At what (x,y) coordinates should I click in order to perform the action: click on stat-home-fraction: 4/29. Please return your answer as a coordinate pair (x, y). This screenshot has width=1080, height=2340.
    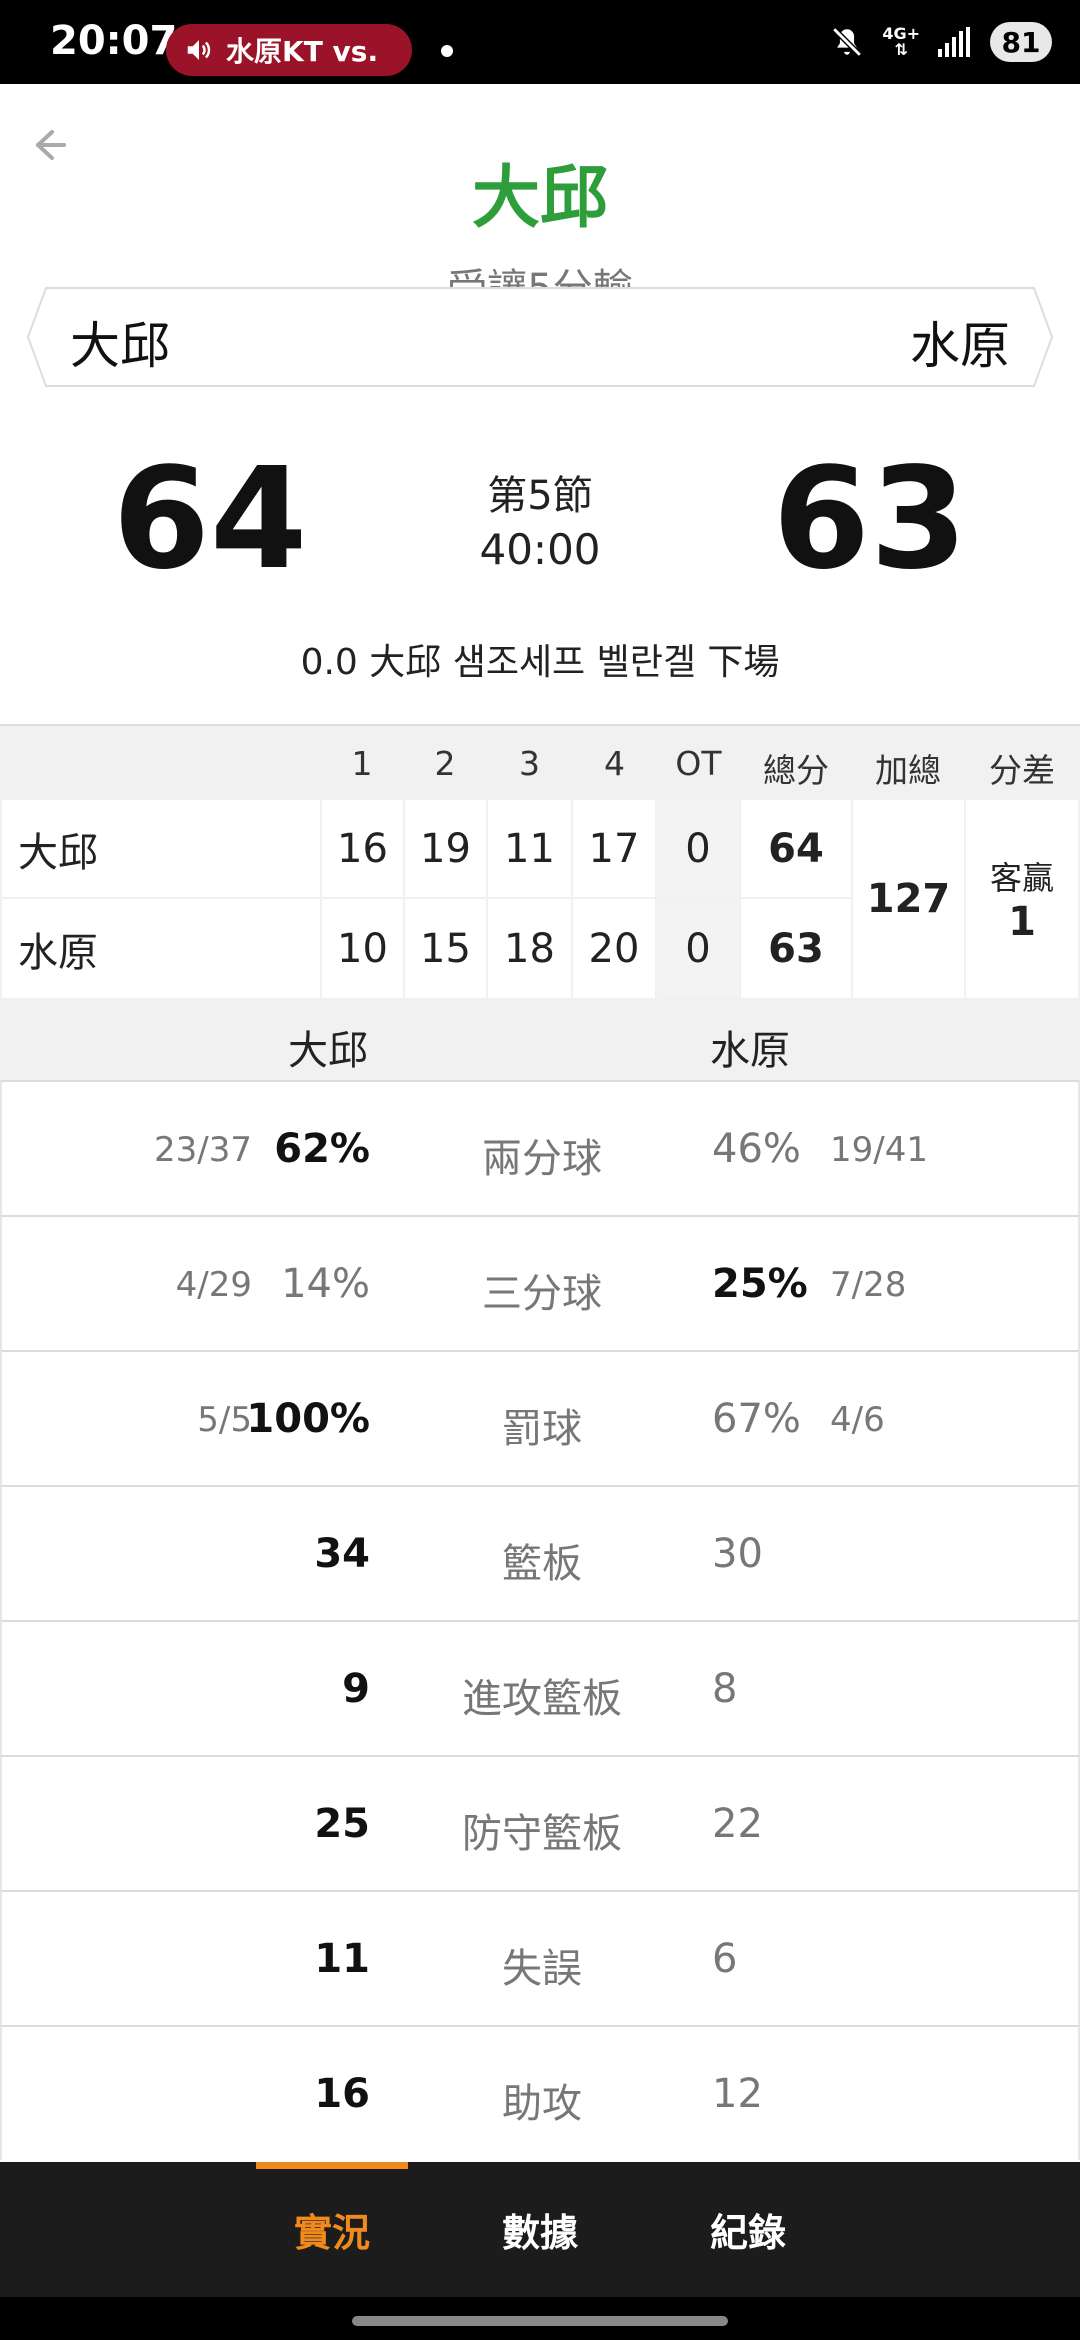
    Looking at the image, I should click on (213, 1285).